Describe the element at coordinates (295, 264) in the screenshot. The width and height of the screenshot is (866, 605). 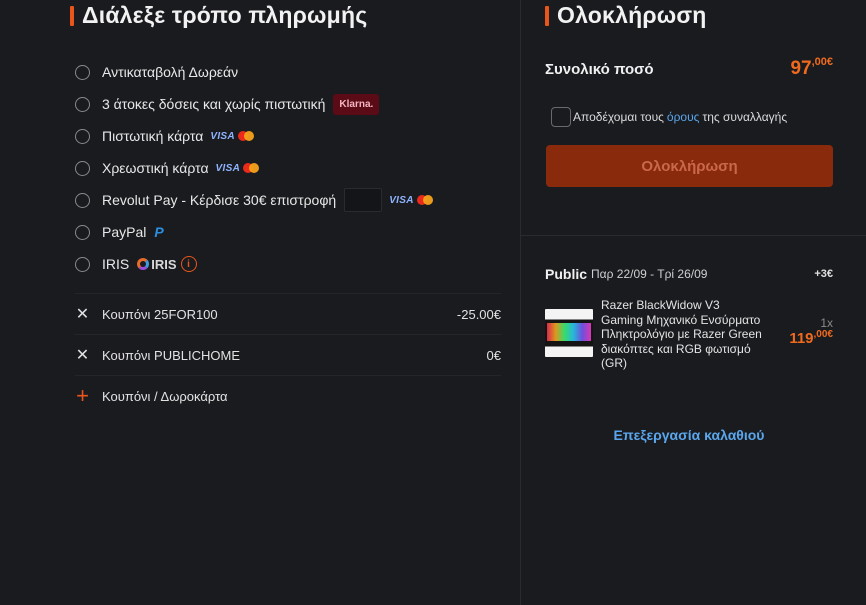
I see `payment-method-iris: IRIS IRIS i` at that location.